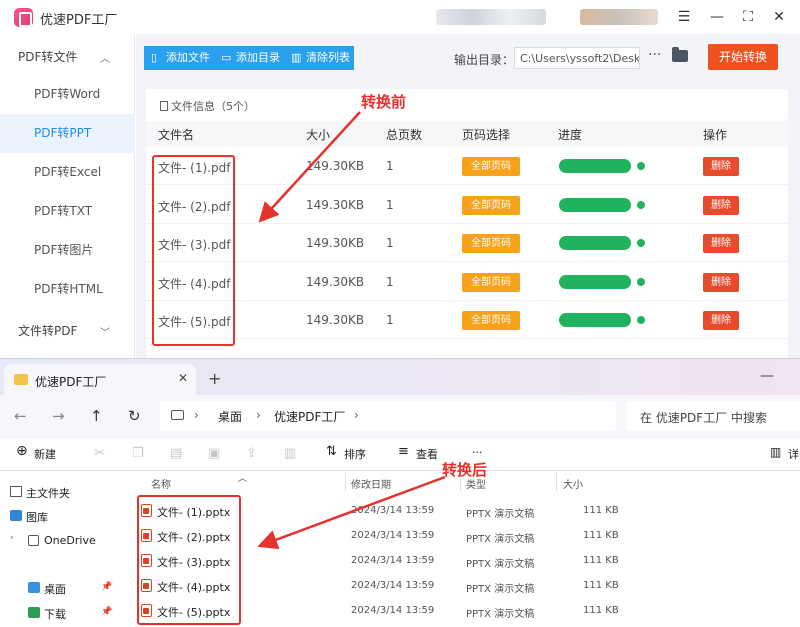 This screenshot has width=800, height=627. I want to click on folder-icon, so click(21, 379).